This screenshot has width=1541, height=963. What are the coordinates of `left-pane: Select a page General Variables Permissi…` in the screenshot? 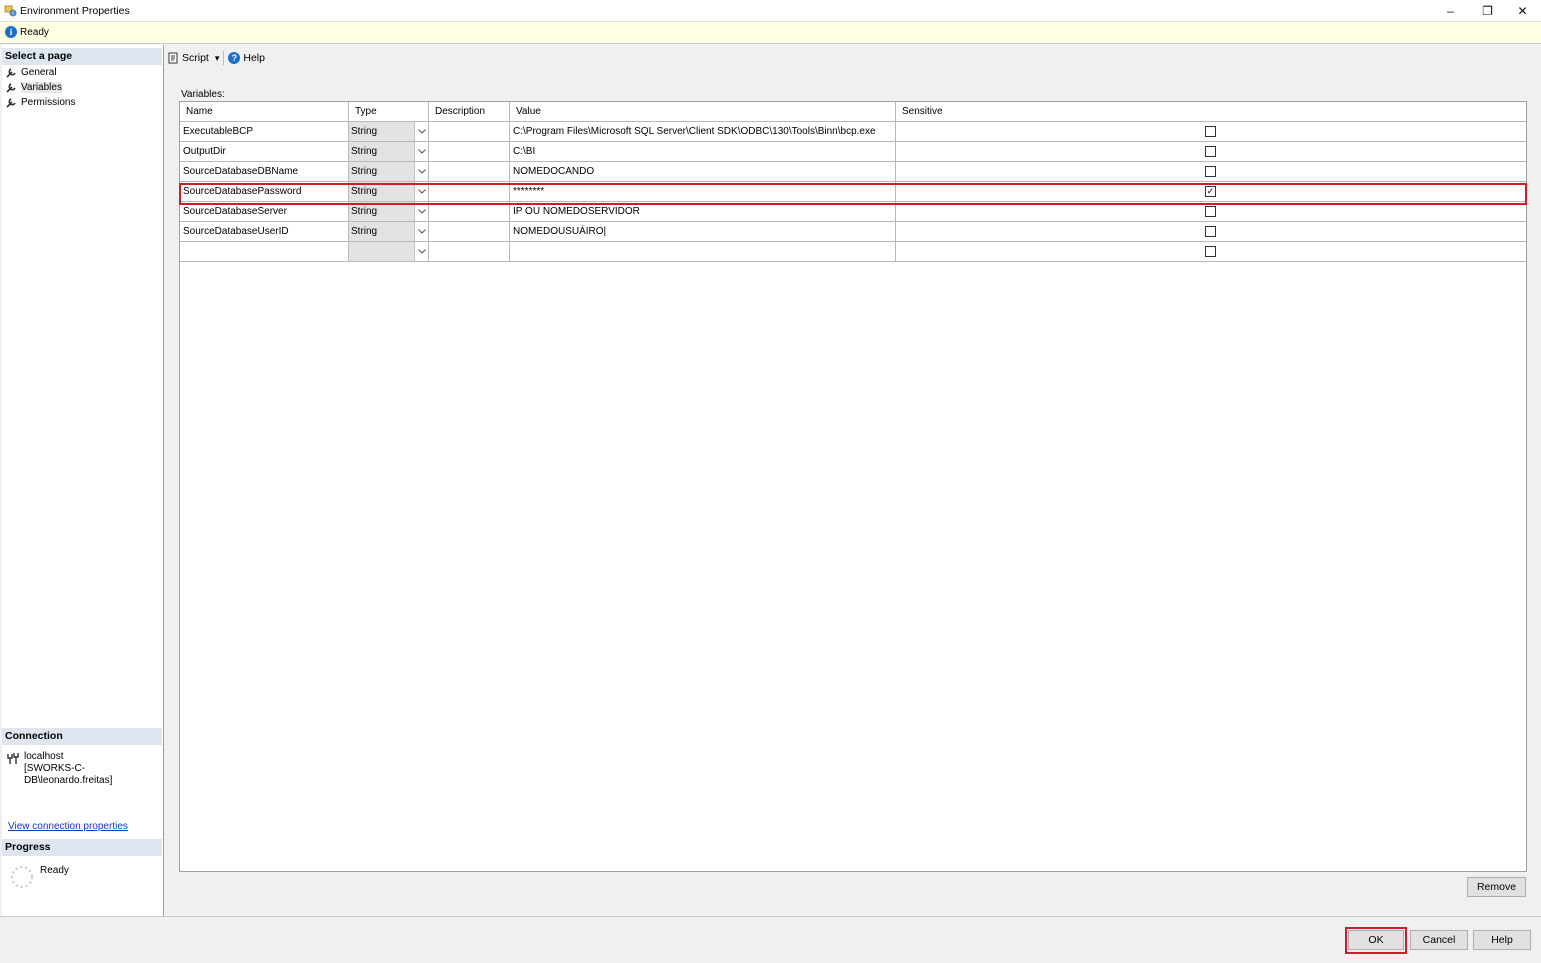 It's located at (83, 480).